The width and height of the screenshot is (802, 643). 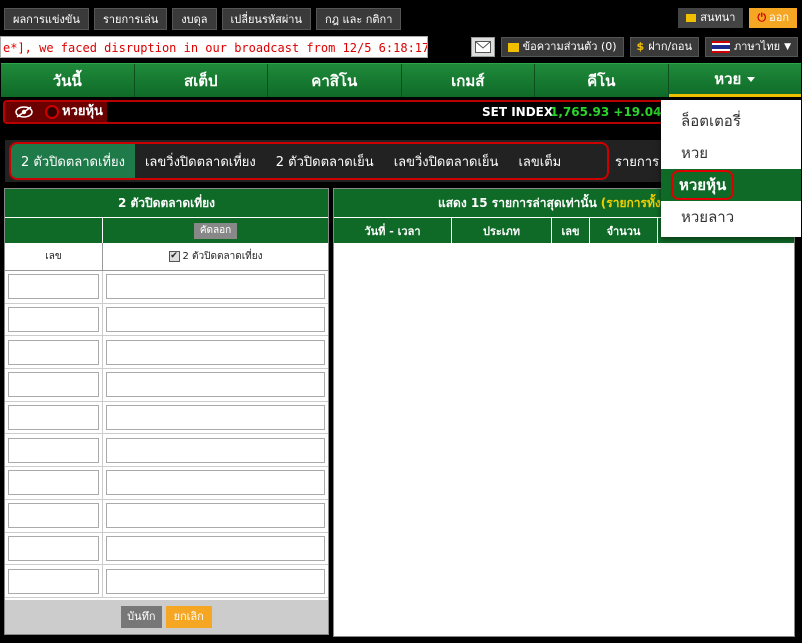 I want to click on bets-list-button: รายการเล่น, so click(x=130, y=19).